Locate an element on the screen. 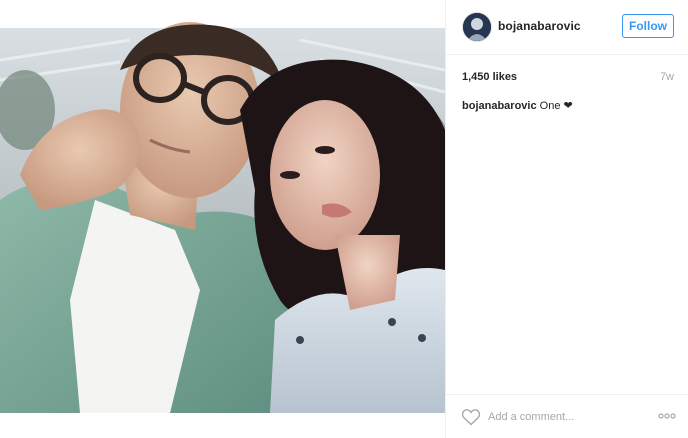 The image size is (688, 438). more-options-icon is located at coordinates (667, 416).